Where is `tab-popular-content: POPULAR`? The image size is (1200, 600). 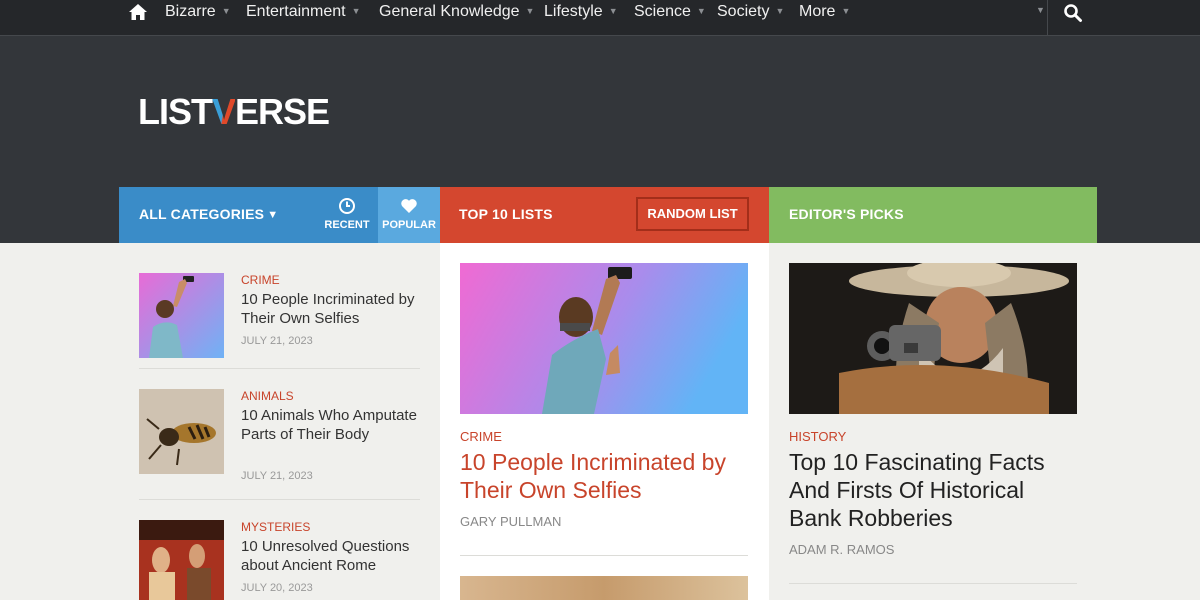 tab-popular-content: POPULAR is located at coordinates (409, 214).